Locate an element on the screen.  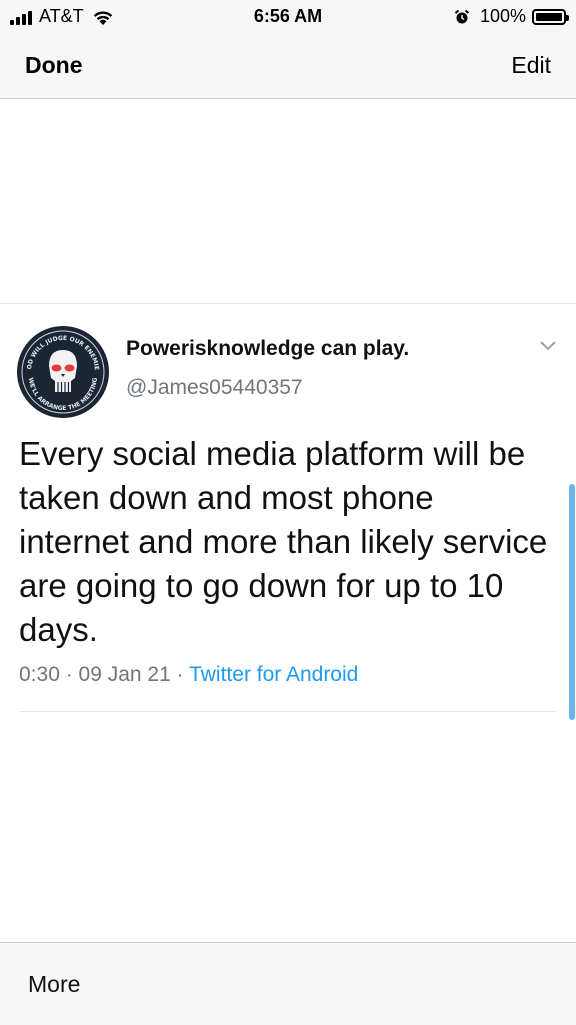
battery-icon is located at coordinates (550, 16).